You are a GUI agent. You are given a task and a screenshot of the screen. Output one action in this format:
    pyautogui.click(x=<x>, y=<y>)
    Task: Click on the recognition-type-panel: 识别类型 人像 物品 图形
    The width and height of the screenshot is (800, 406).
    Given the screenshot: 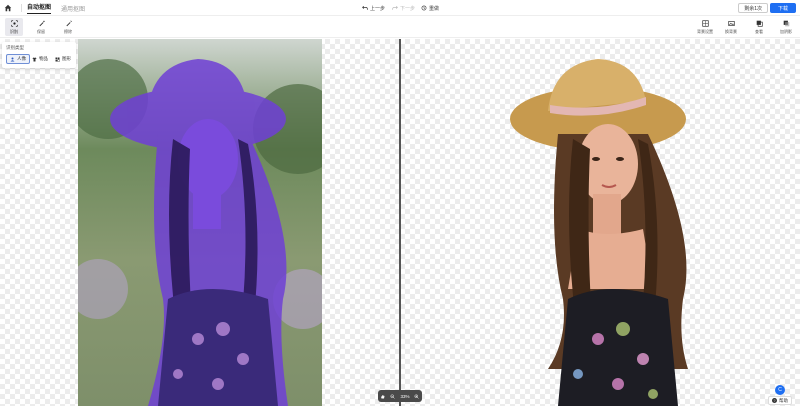 What is the action you would take?
    pyautogui.click(x=39, y=55)
    